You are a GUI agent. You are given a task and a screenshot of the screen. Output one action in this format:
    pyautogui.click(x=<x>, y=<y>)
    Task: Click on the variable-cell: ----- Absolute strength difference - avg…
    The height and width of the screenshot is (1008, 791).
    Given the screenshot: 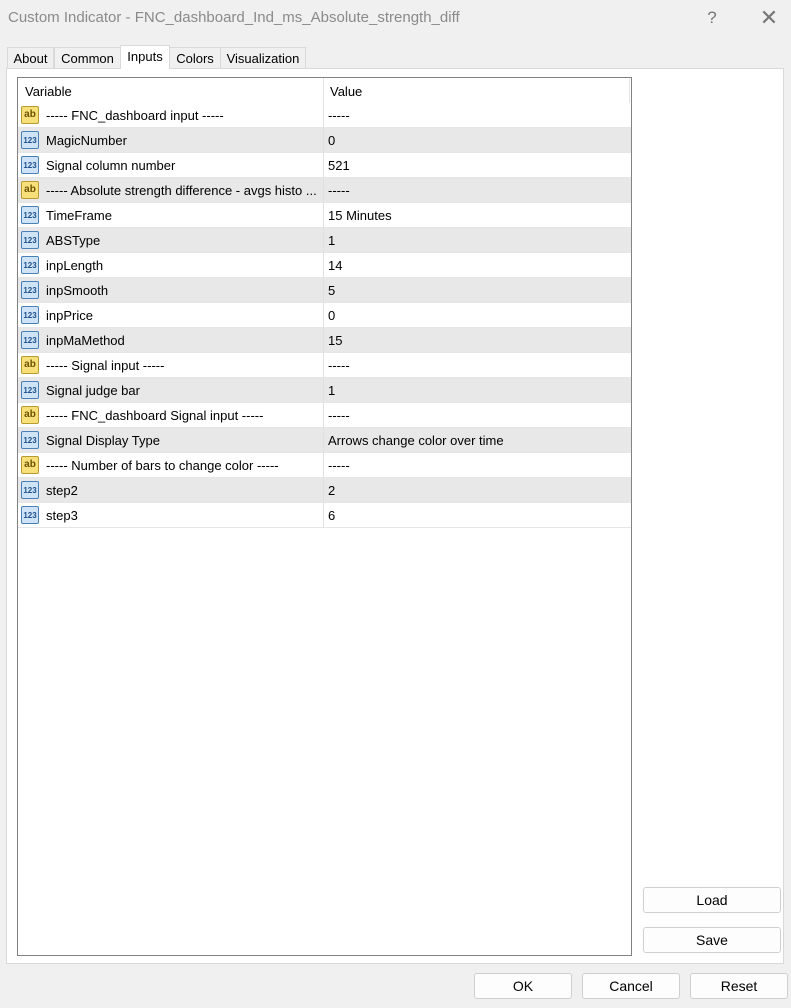 What is the action you would take?
    pyautogui.click(x=181, y=190)
    